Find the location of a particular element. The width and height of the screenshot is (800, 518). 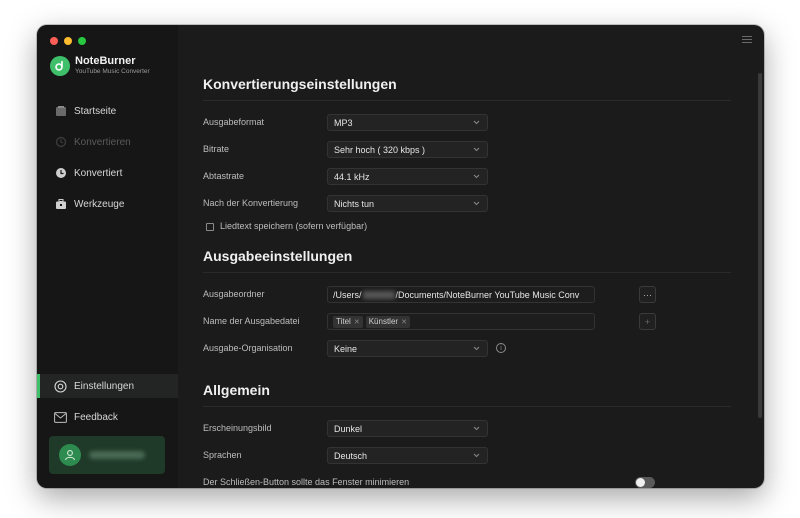

noteburner-logo-icon is located at coordinates (60, 65).